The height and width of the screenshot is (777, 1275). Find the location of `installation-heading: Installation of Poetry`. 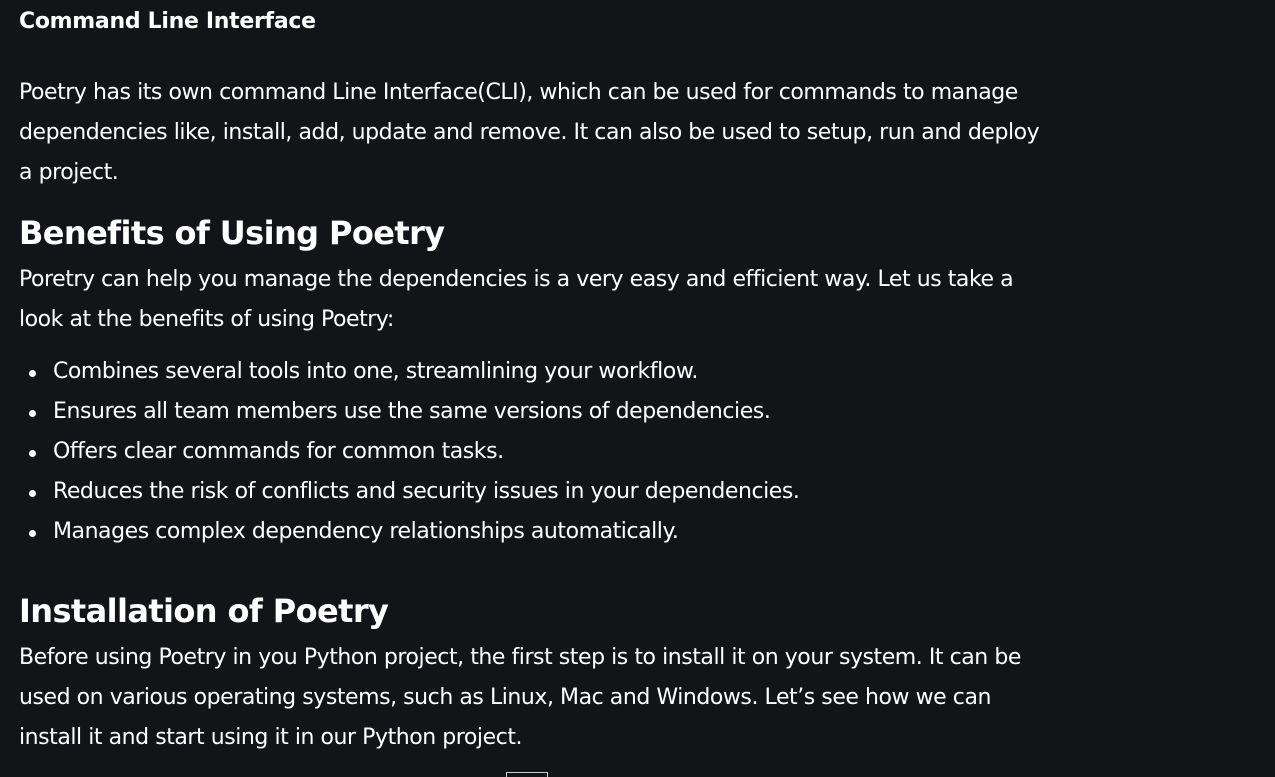

installation-heading: Installation of Poetry is located at coordinates (204, 611).